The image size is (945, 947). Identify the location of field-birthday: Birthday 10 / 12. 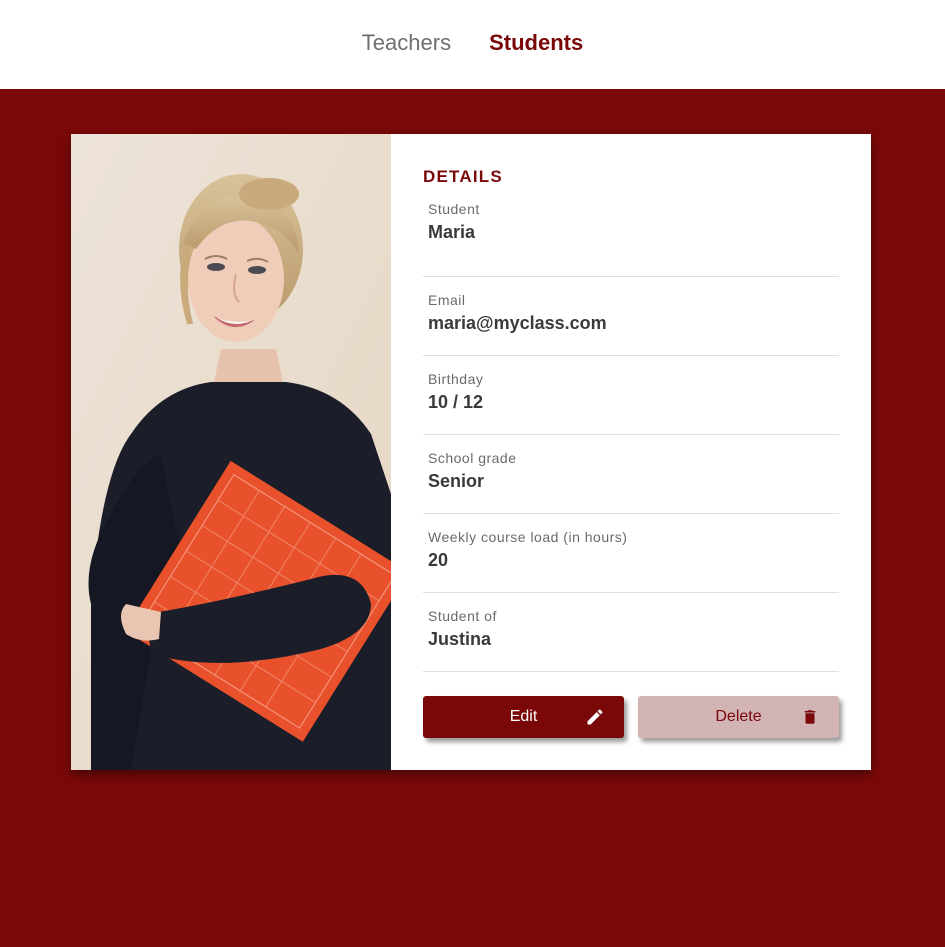
(631, 395).